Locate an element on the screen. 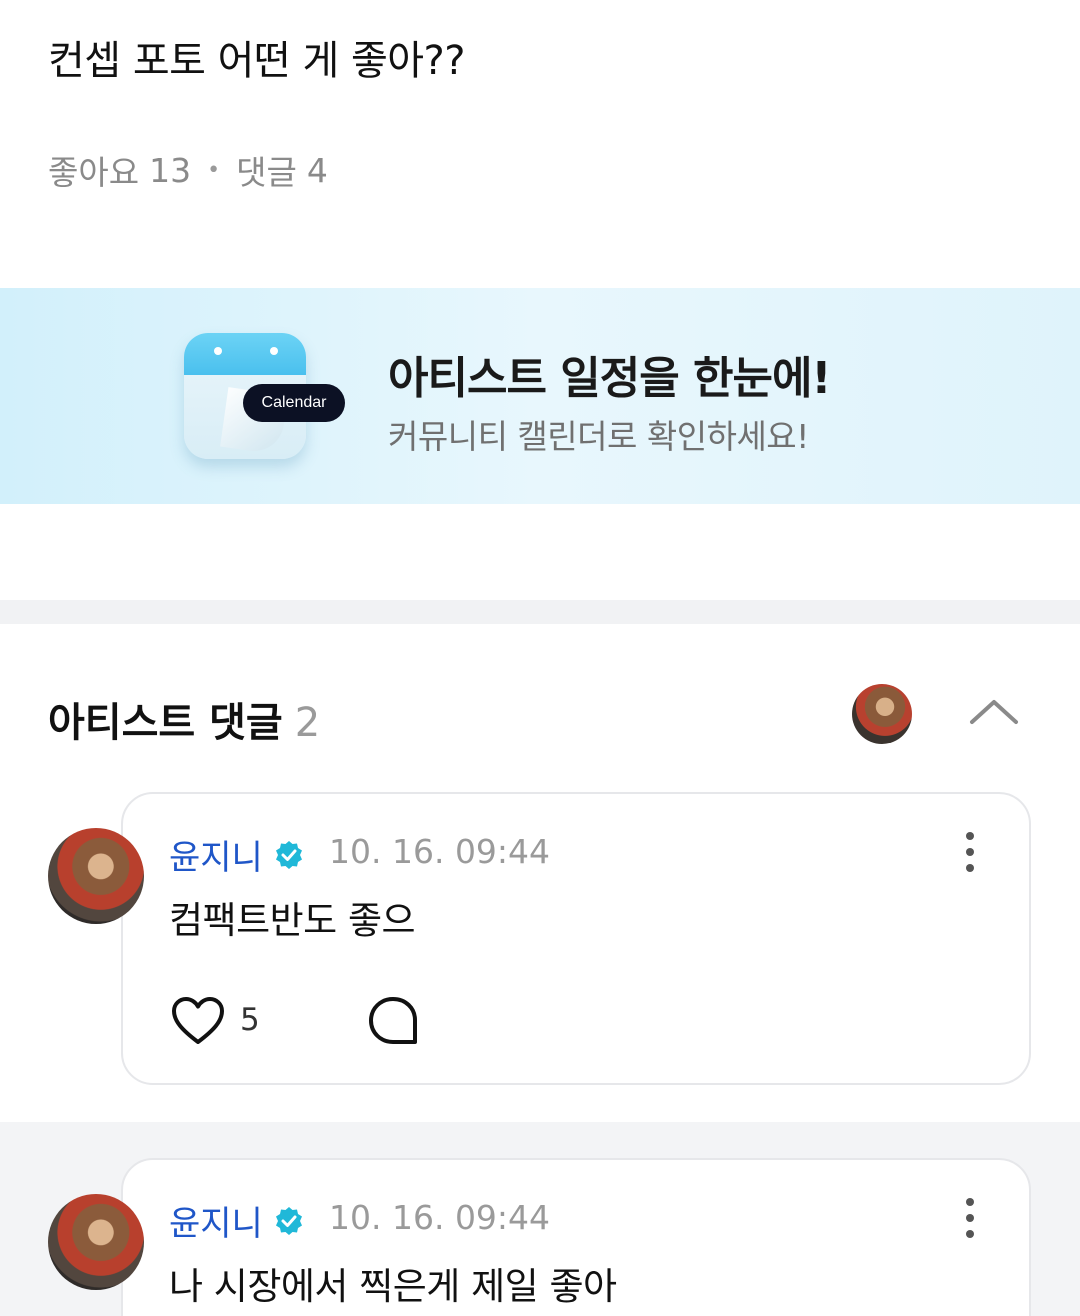 The width and height of the screenshot is (1080, 1316). like-count: 5 is located at coordinates (250, 1020).